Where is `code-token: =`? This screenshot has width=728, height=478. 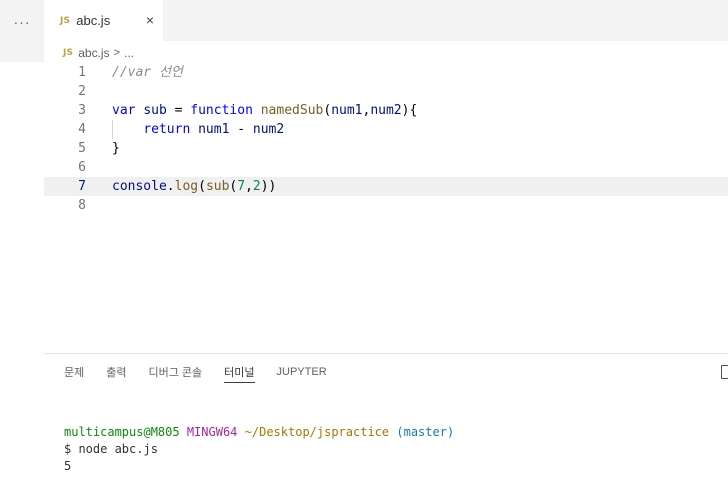
code-token: = is located at coordinates (178, 110).